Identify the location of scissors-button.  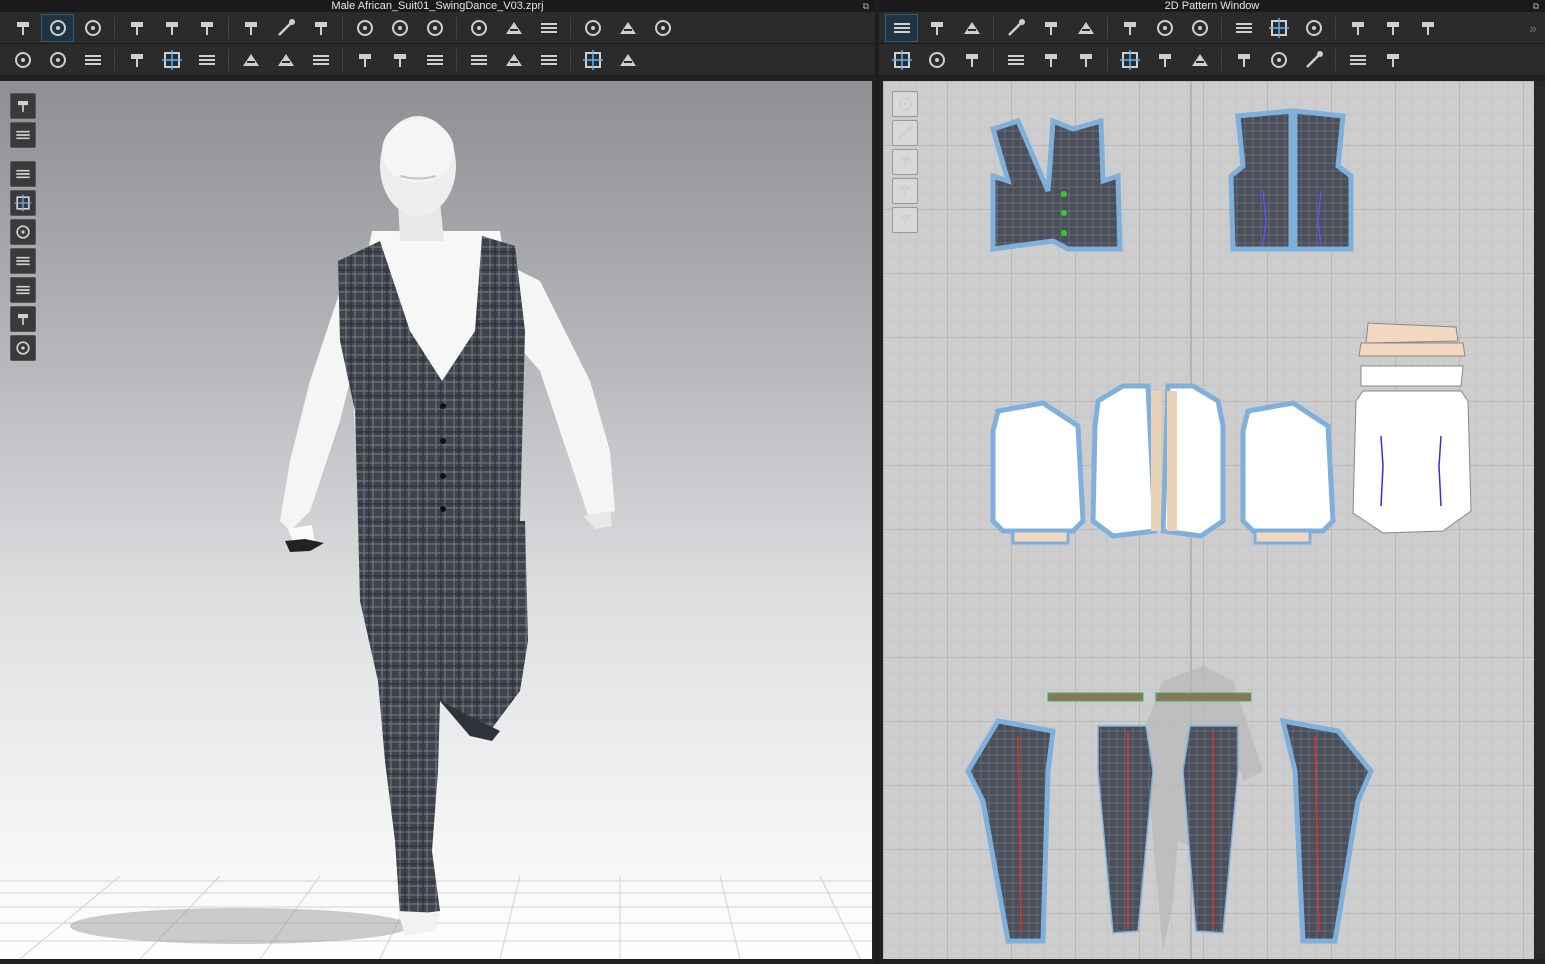
(171, 60).